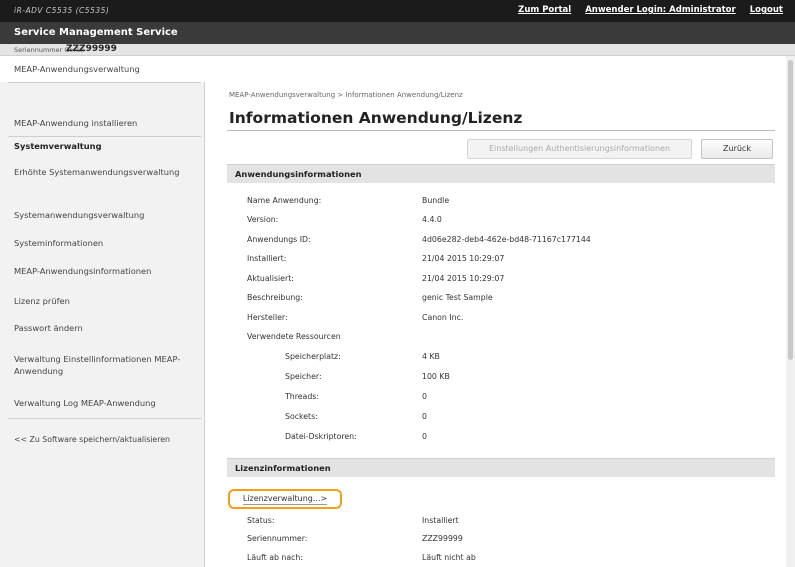  Describe the element at coordinates (376, 118) in the screenshot. I see `page-title: Informationen Anwendung/Lizenz` at that location.